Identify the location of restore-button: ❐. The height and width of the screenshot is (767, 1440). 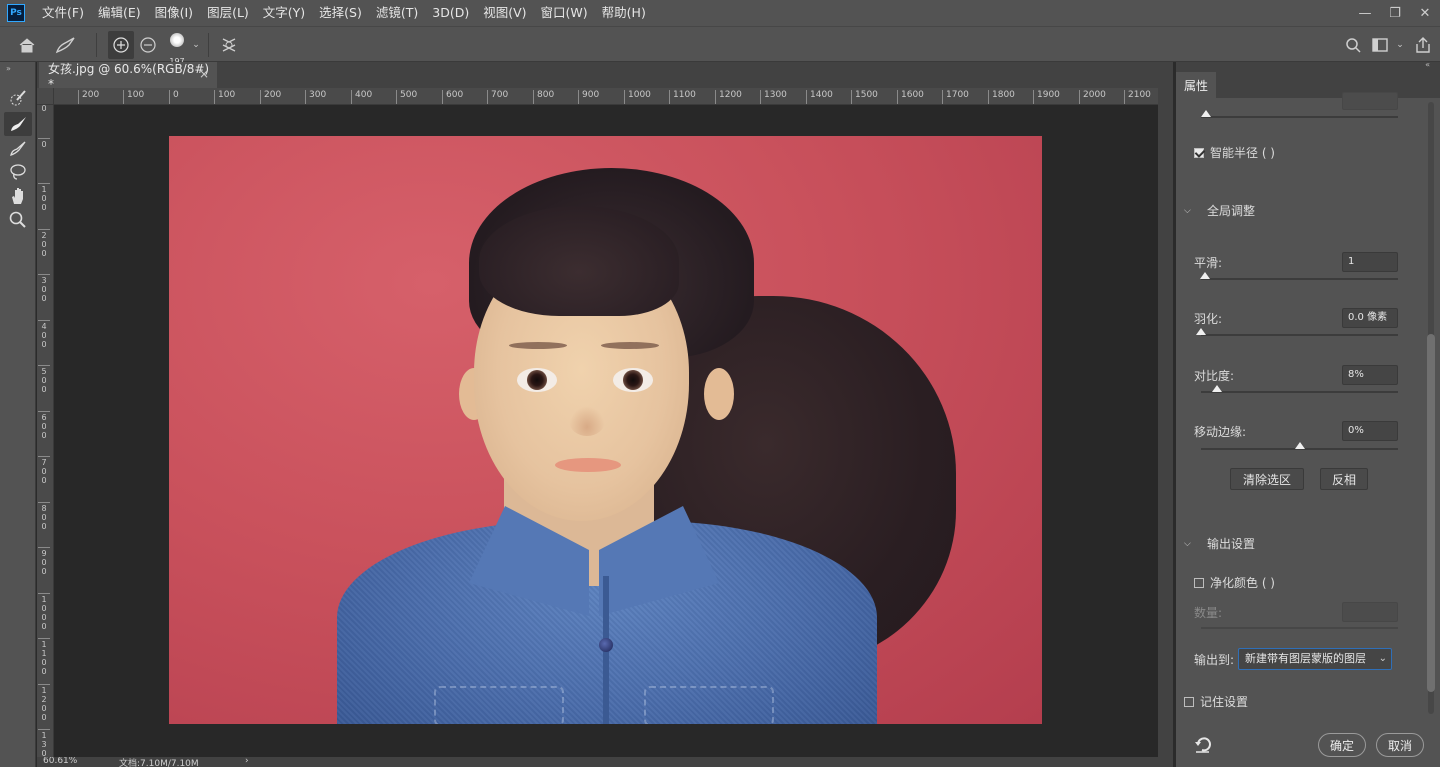
(1395, 13).